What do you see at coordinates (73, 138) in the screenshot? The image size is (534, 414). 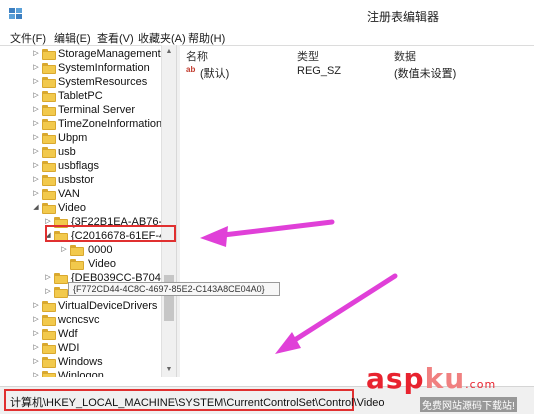 I see `tree-item-label: Ubpm` at bounding box center [73, 138].